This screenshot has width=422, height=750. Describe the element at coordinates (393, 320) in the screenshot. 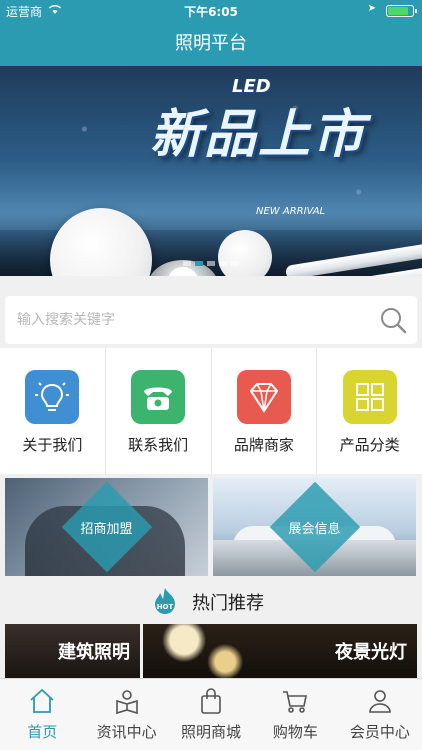

I see `search-icon` at that location.